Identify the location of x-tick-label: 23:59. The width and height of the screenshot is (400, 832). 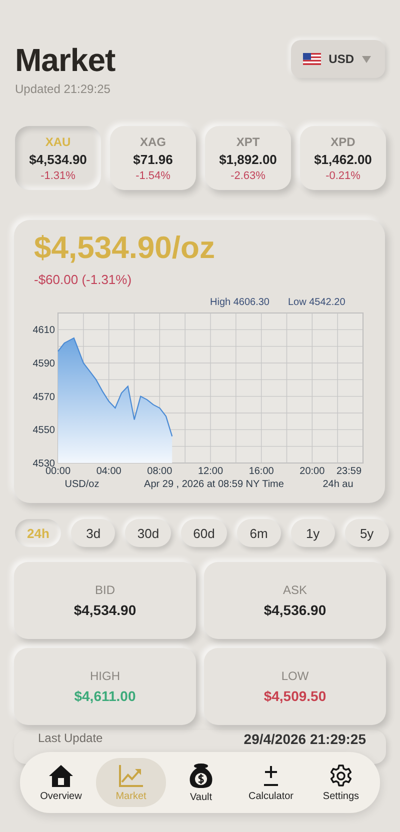
(349, 471).